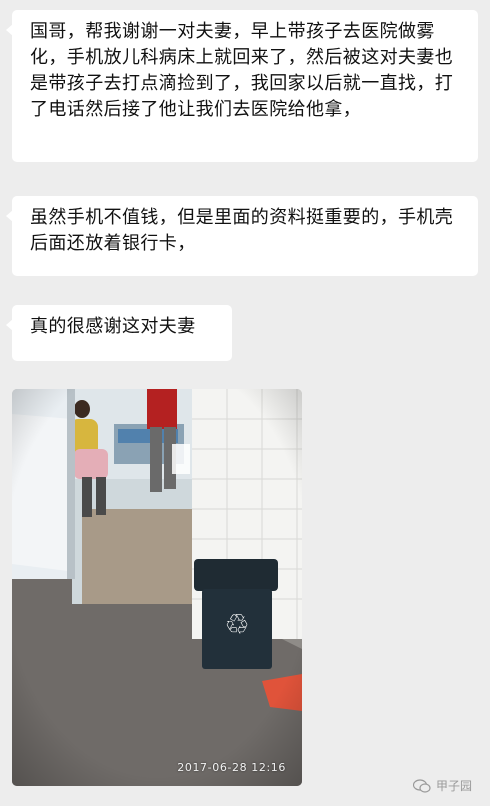 This screenshot has height=806, width=490. I want to click on message-text: 虽然手机不值钱，但是里面的资料挺重要的，手机壳后面还放着银行卡，, so click(242, 230).